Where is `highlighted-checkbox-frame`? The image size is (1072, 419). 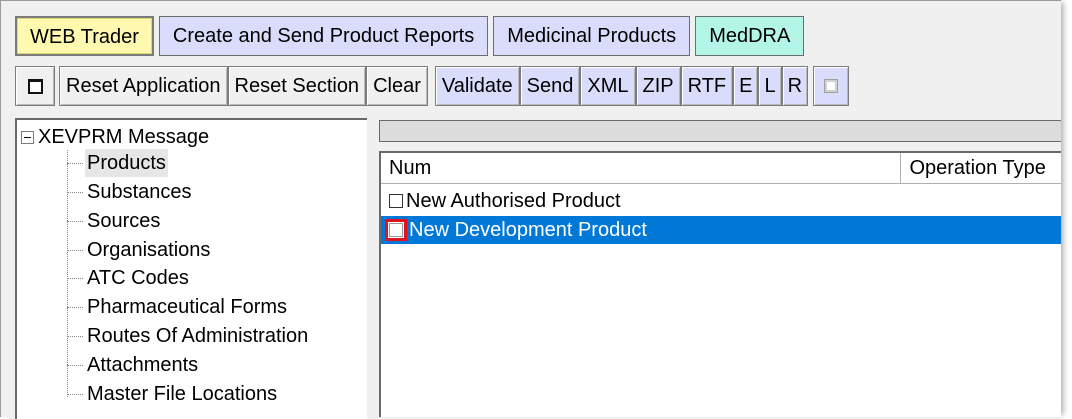 highlighted-checkbox-frame is located at coordinates (396, 230).